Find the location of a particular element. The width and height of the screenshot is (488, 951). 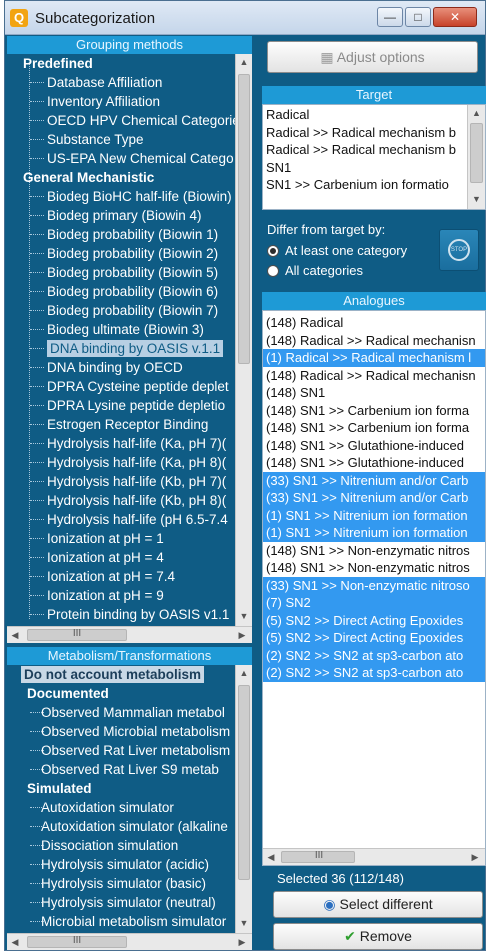

tree-item-biodeg-probability-biowin-2: Biodeg probability (Biowin 2) is located at coordinates (121, 253).